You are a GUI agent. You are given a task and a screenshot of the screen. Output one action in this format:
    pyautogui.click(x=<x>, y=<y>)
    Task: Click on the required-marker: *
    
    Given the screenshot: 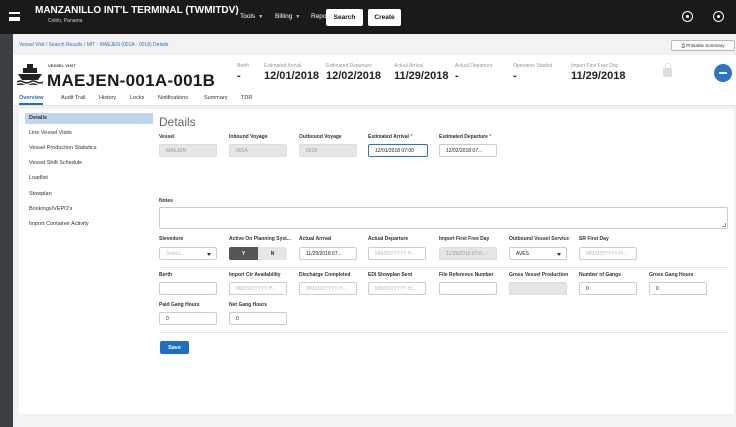 What is the action you would take?
    pyautogui.click(x=490, y=137)
    